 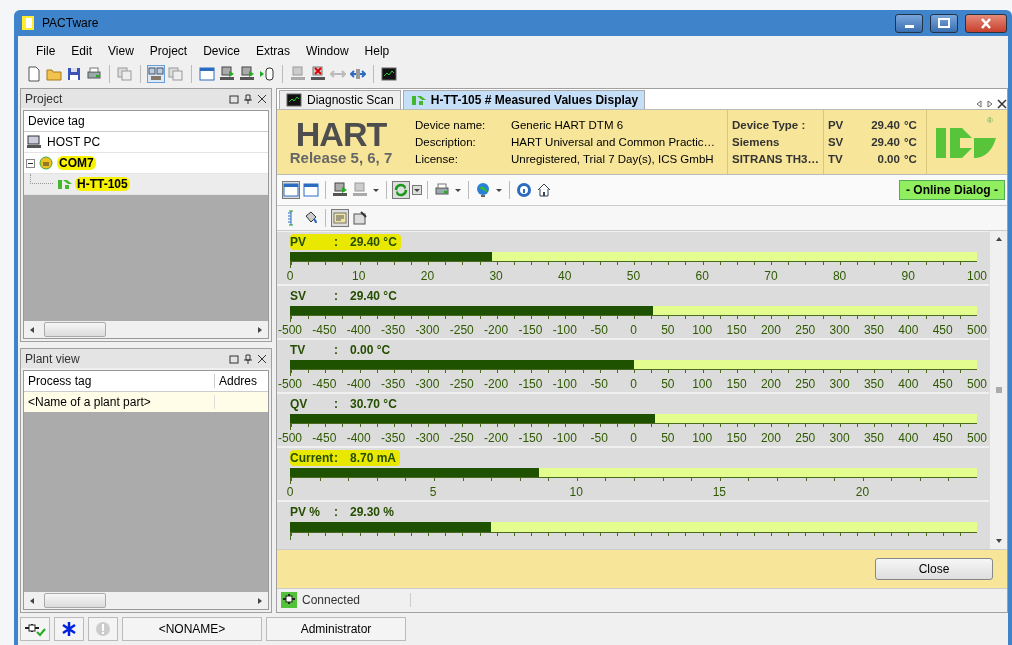 What do you see at coordinates (360, 218) in the screenshot?
I see `tools-icon` at bounding box center [360, 218].